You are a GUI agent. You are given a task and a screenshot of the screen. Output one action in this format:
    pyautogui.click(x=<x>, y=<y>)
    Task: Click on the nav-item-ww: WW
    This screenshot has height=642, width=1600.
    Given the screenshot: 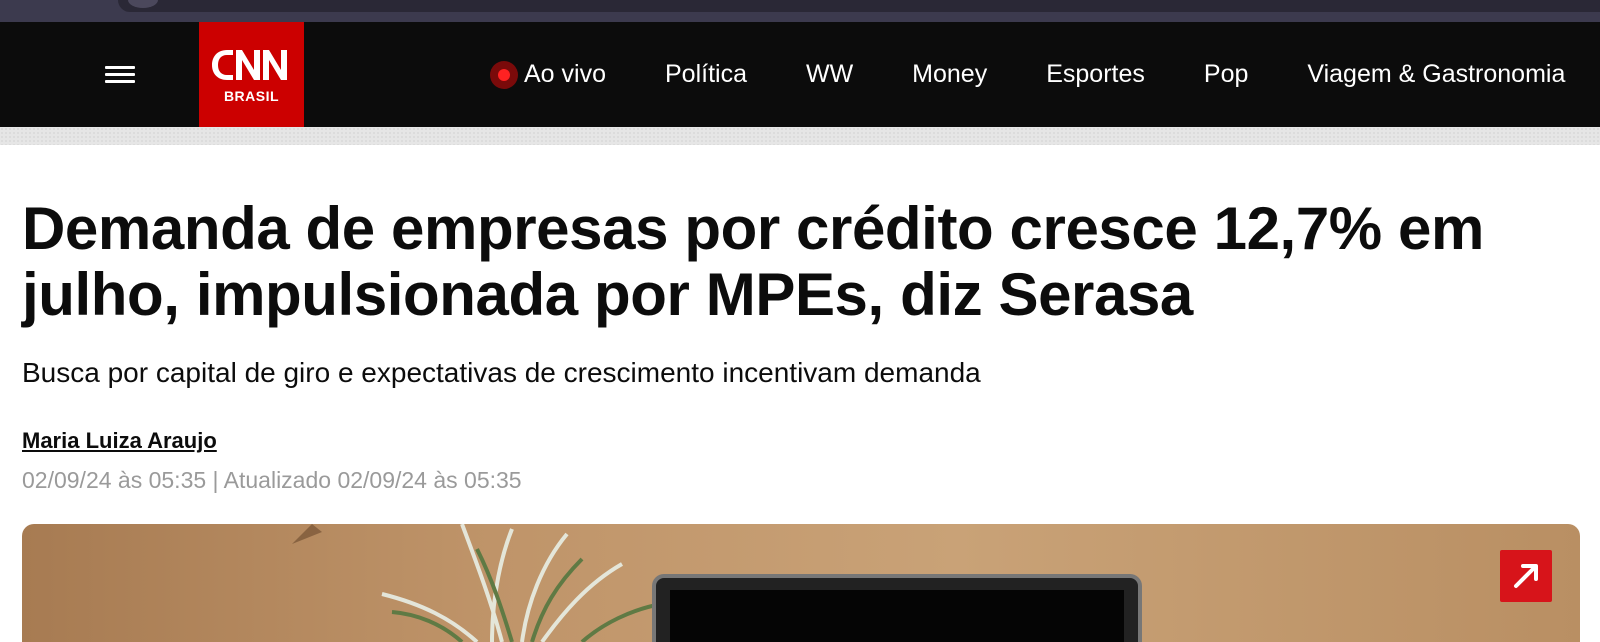 What is the action you would take?
    pyautogui.click(x=829, y=74)
    